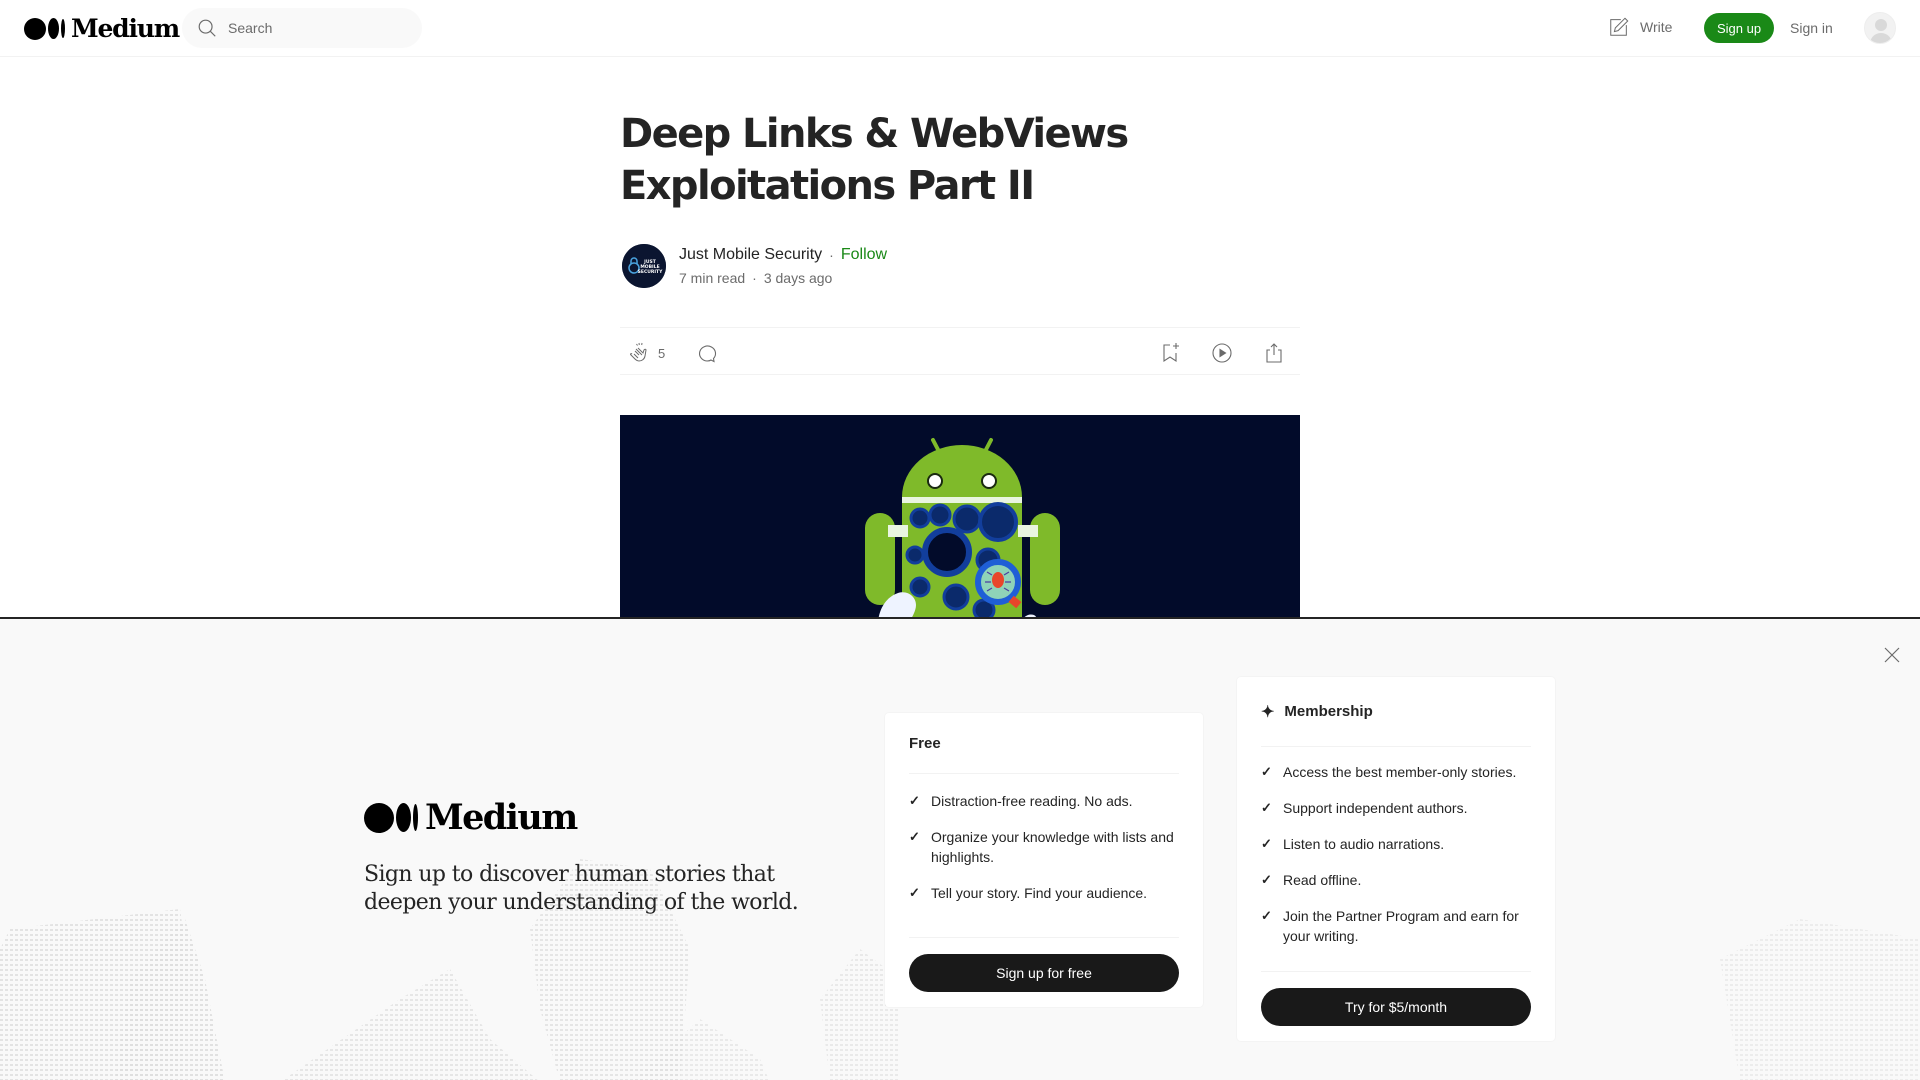  I want to click on share-icon, so click(1274, 353).